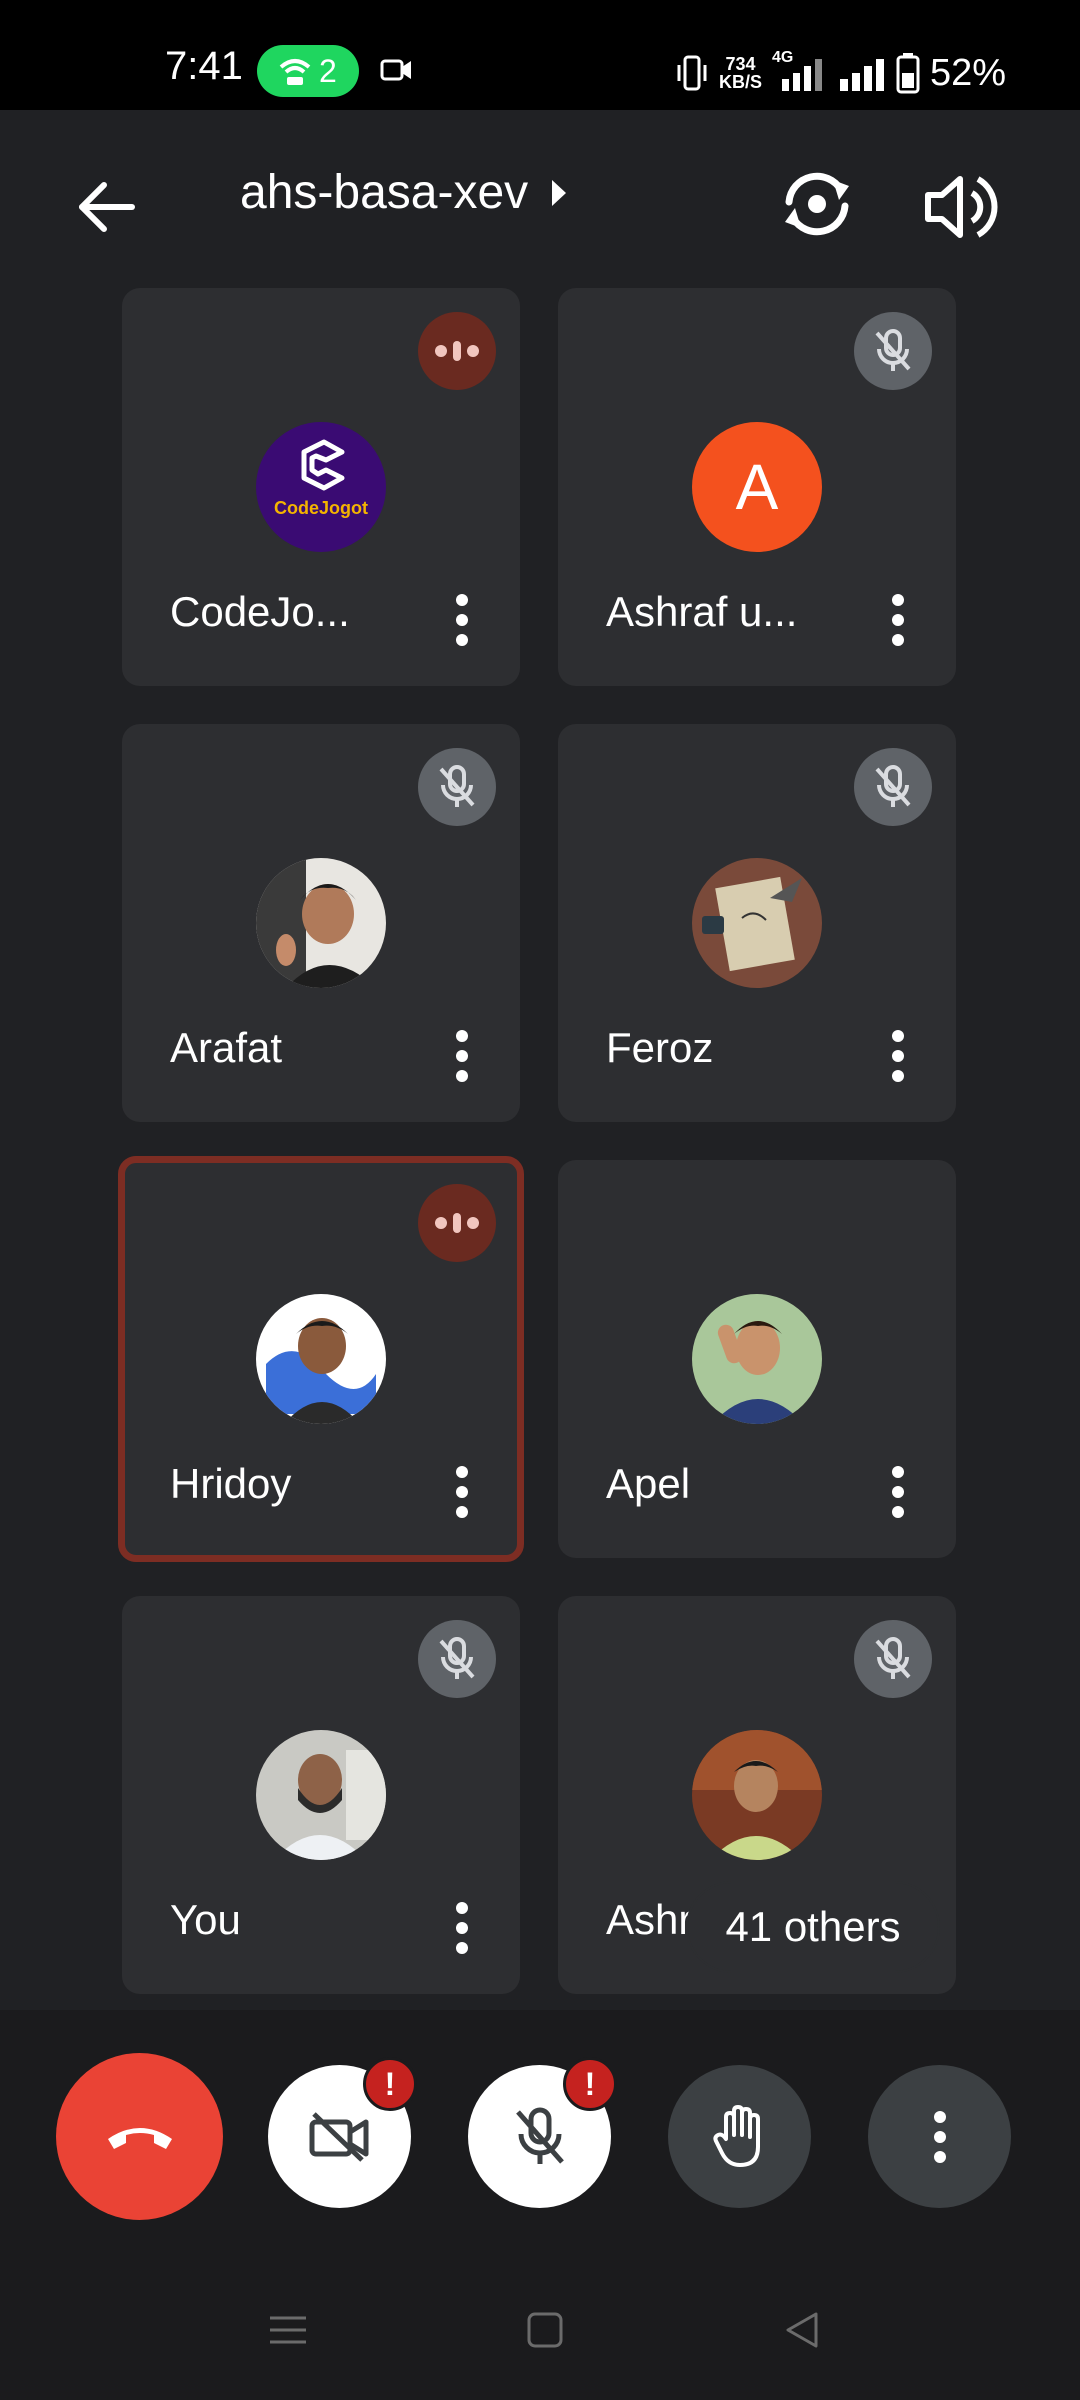 The height and width of the screenshot is (2400, 1080). I want to click on back-arrow-icon, so click(107, 207).